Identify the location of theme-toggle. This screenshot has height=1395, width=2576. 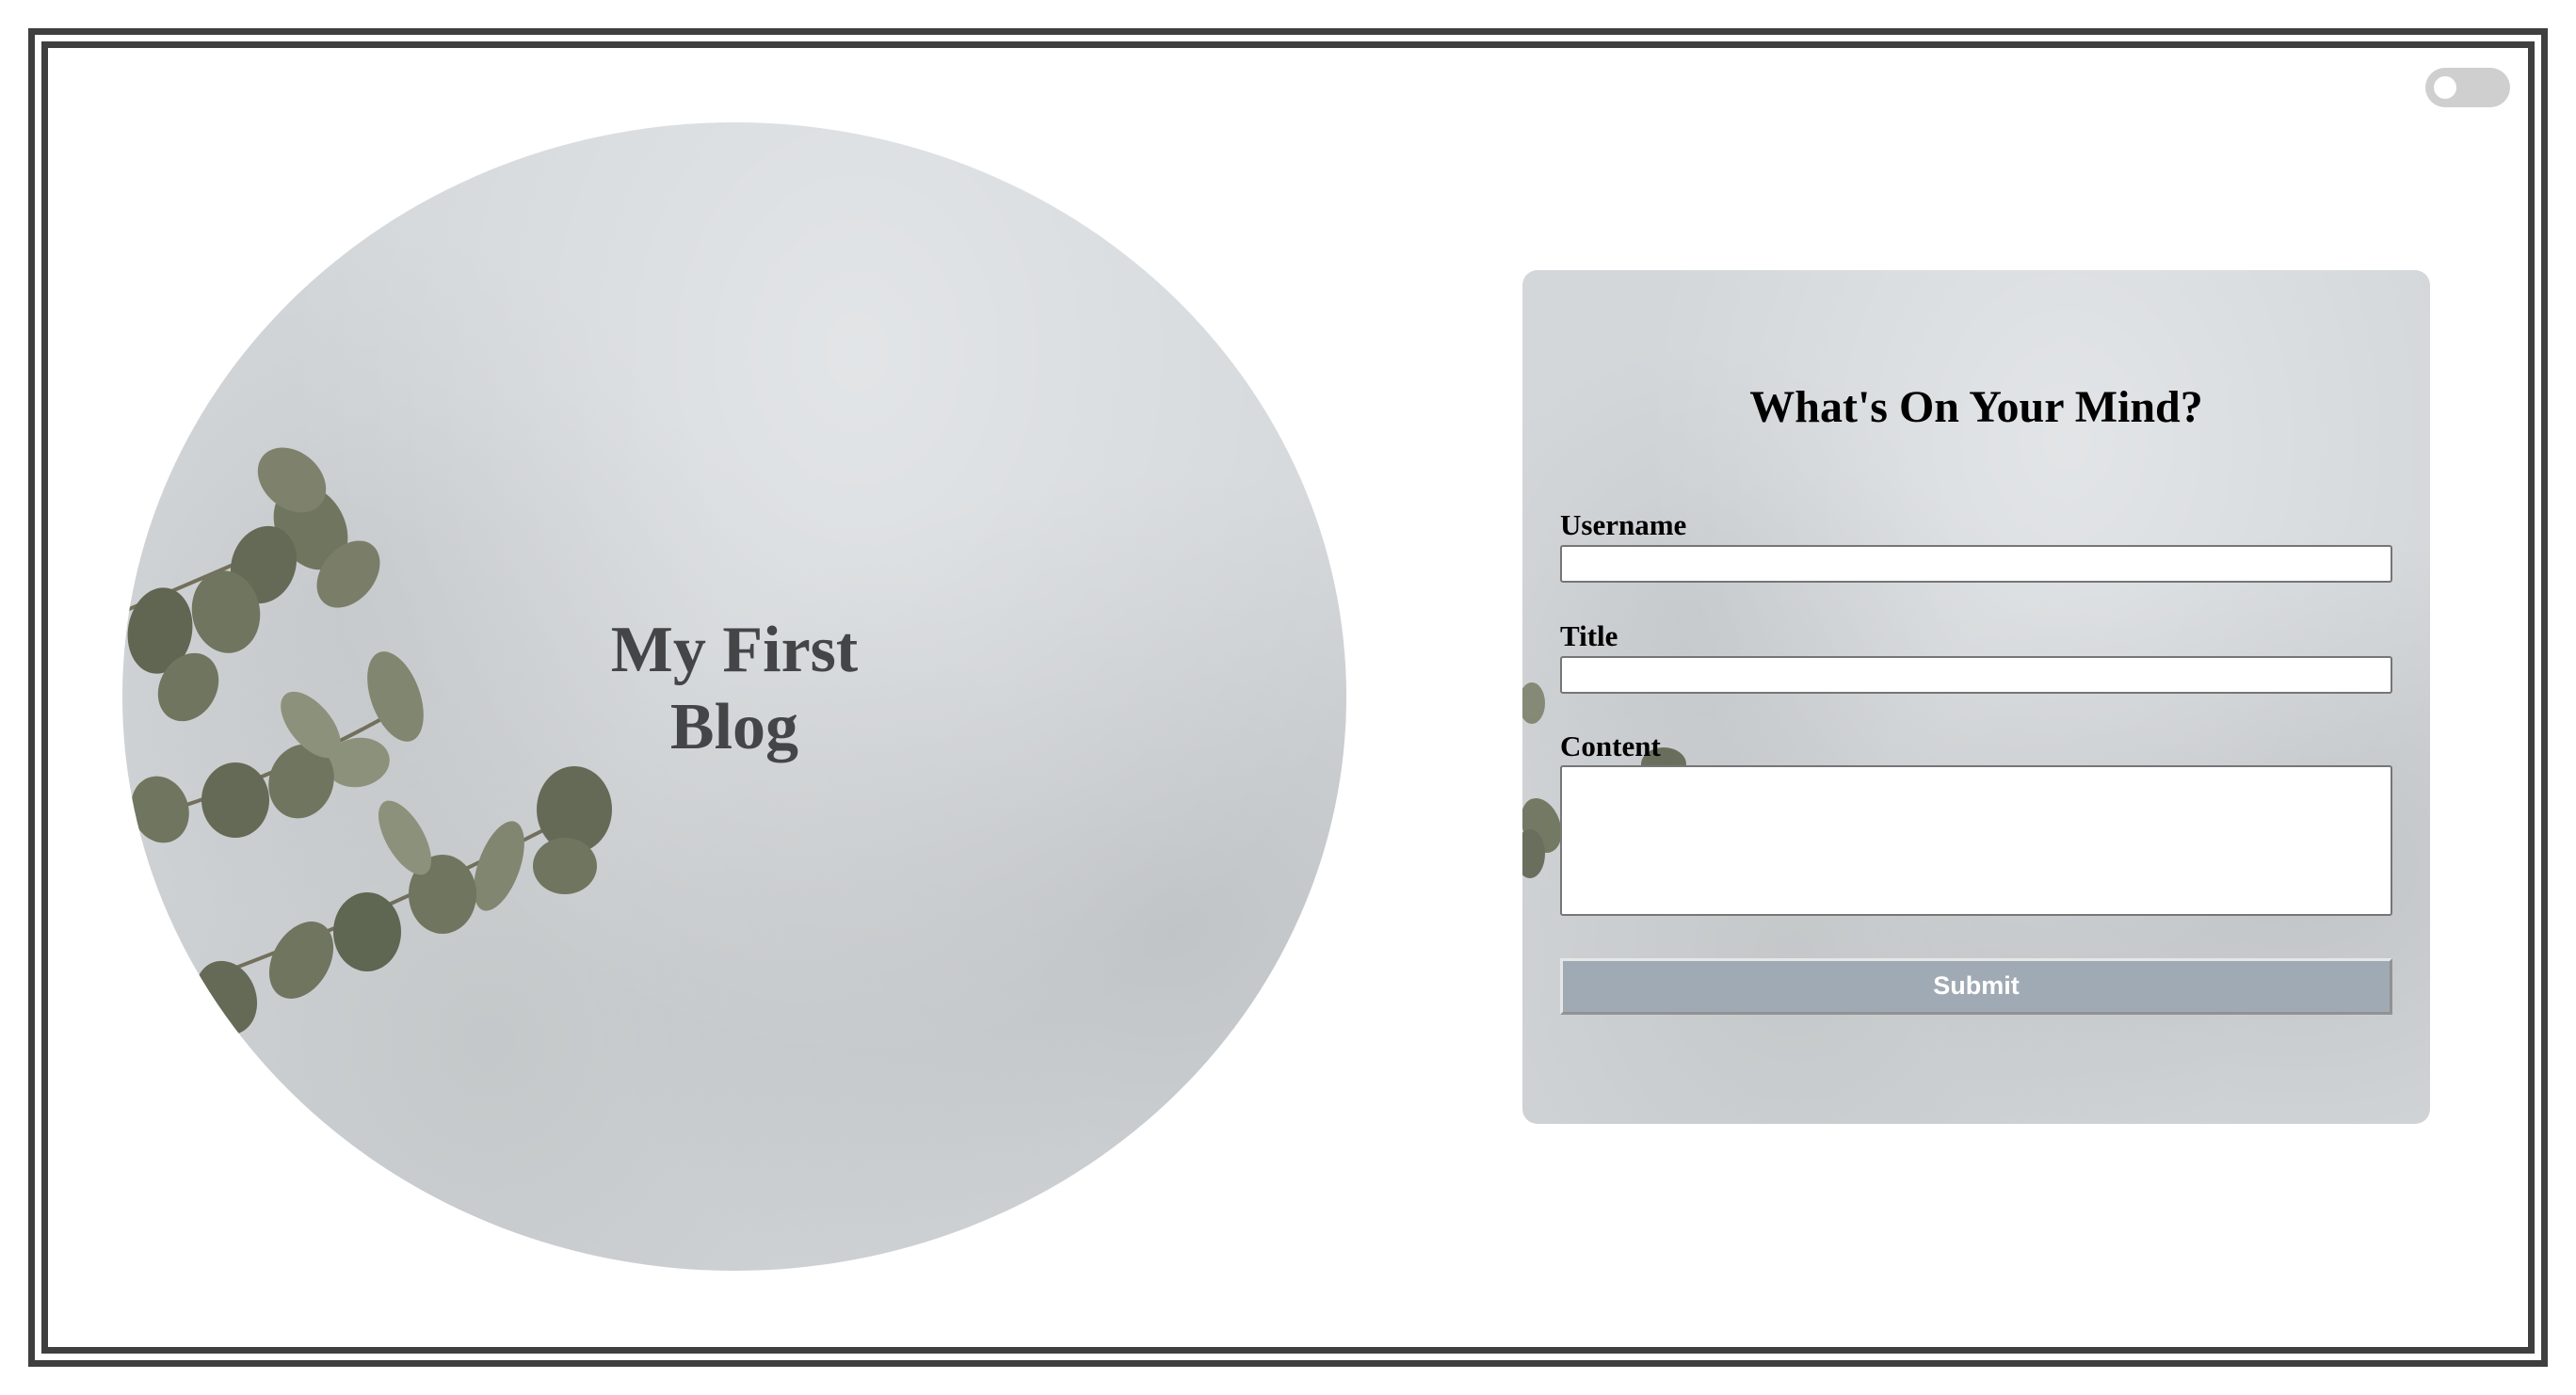
(2467, 87).